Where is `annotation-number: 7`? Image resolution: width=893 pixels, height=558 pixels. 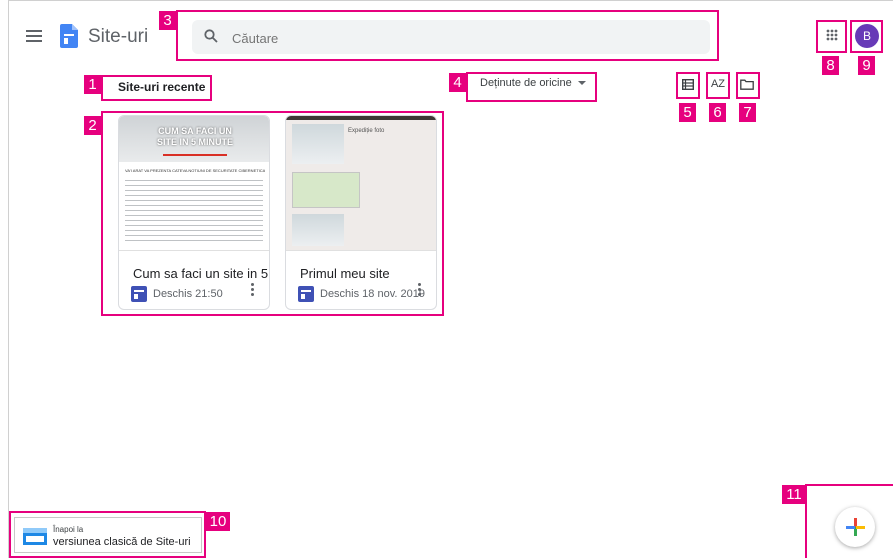
annotation-number: 7 is located at coordinates (747, 112).